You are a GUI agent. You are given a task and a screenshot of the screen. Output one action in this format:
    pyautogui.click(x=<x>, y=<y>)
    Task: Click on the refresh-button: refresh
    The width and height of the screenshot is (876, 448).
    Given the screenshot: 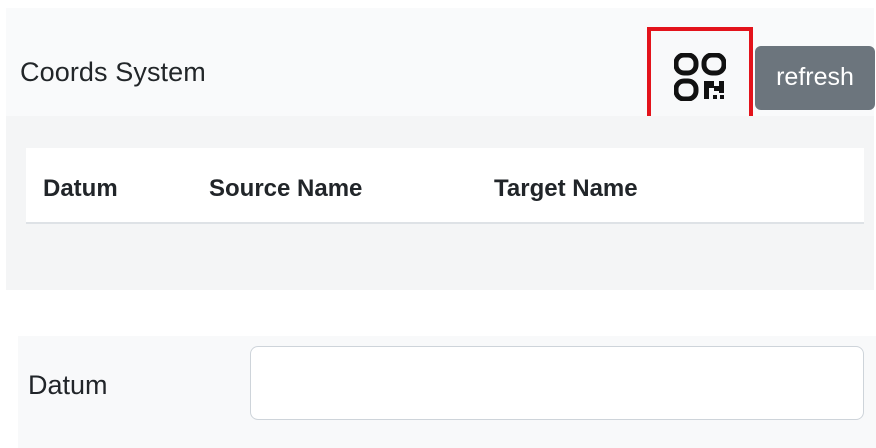 What is the action you would take?
    pyautogui.click(x=815, y=78)
    